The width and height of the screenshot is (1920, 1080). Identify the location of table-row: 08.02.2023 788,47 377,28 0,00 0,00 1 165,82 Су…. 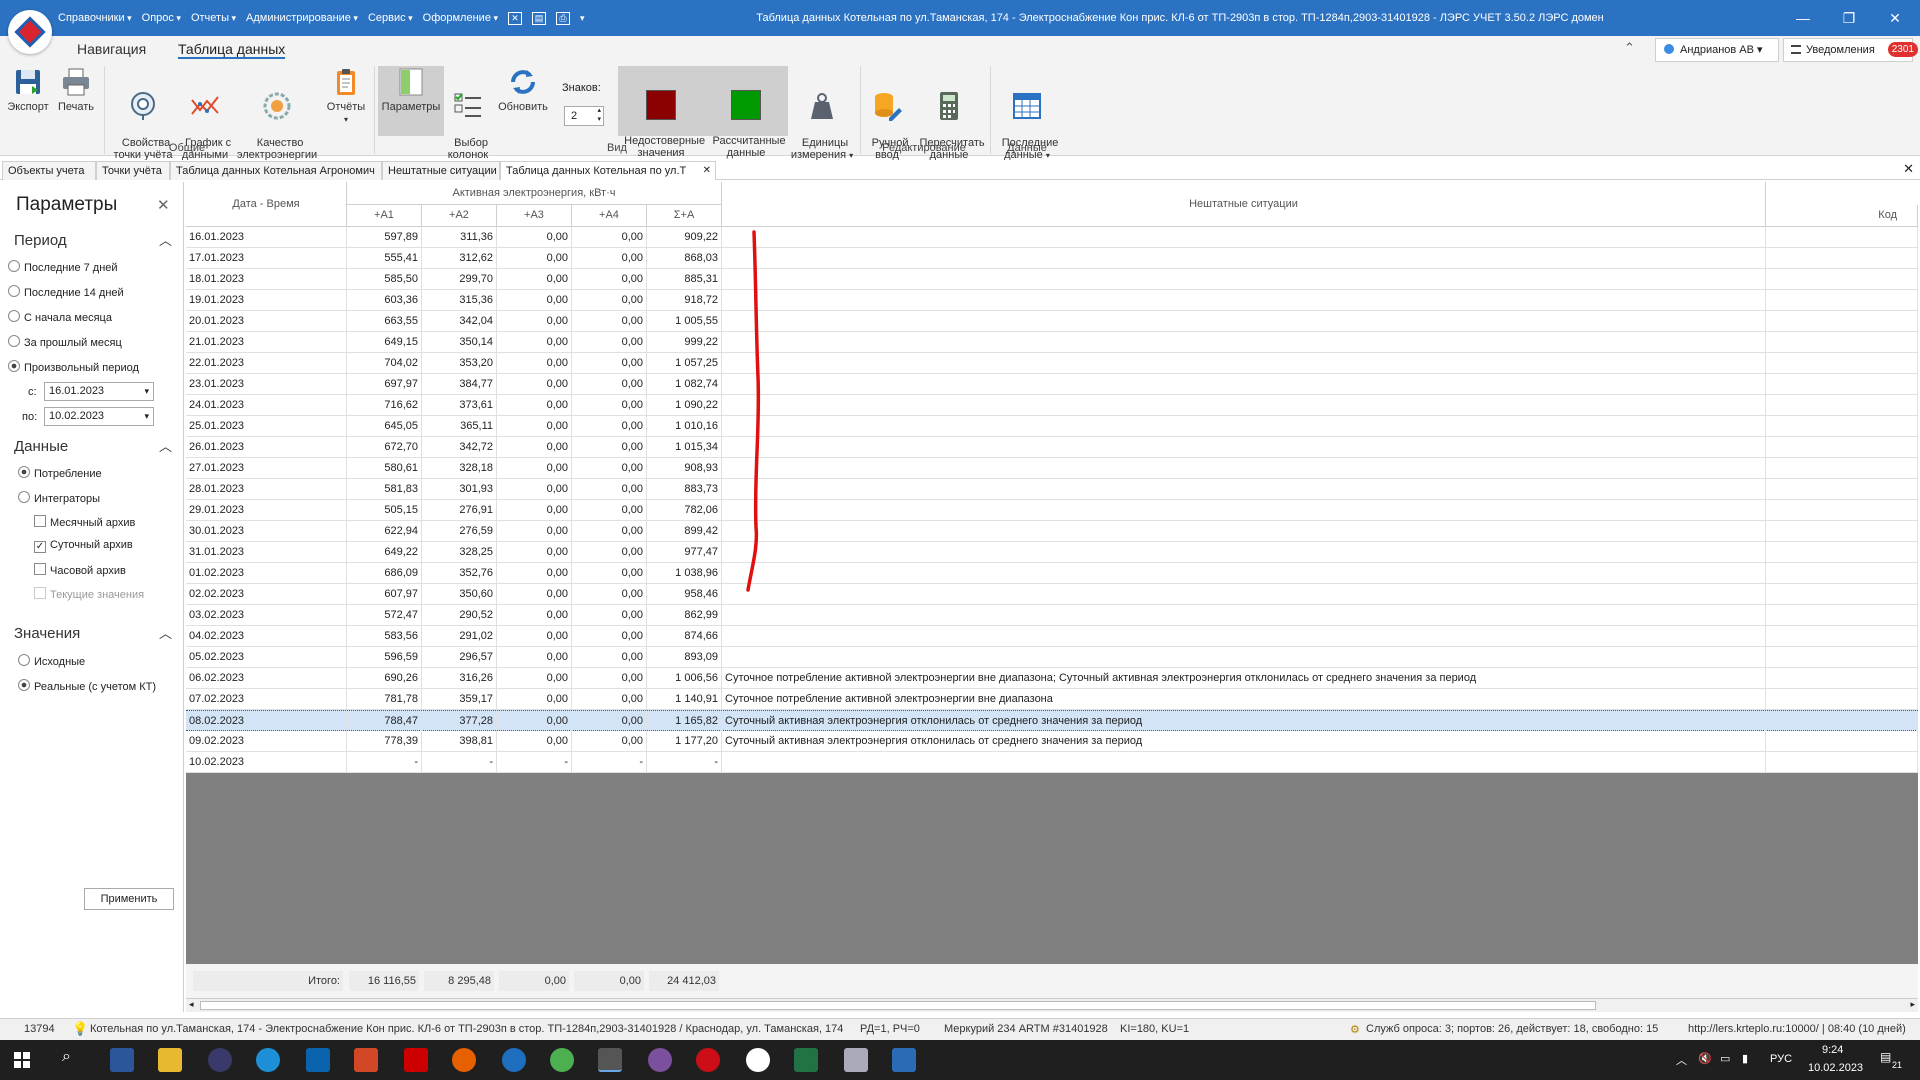
(1052, 720).